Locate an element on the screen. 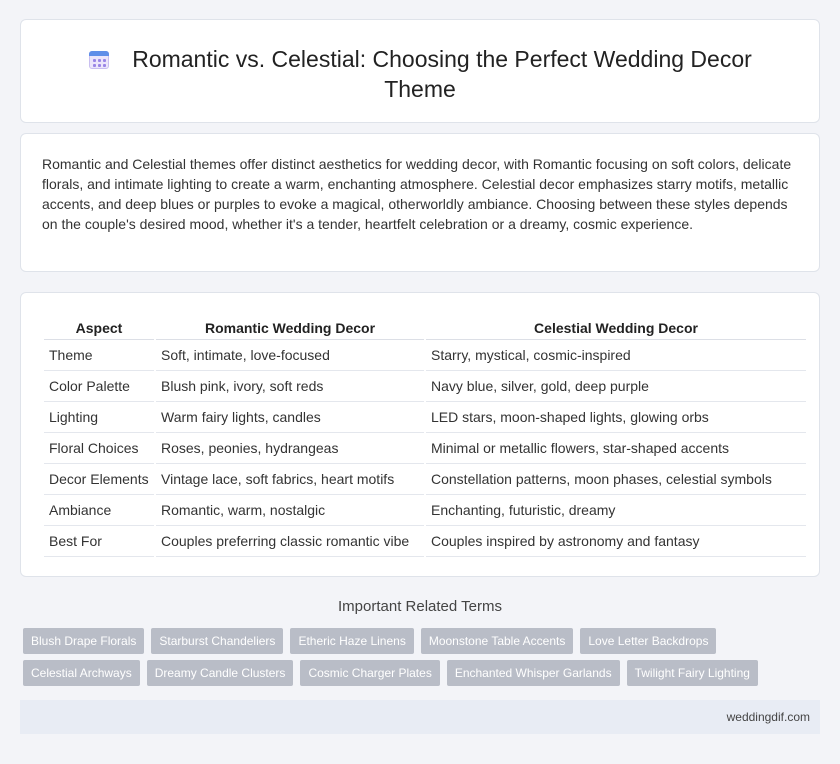 The image size is (840, 764). term-tag: Cosmic Charger Plates is located at coordinates (370, 673).